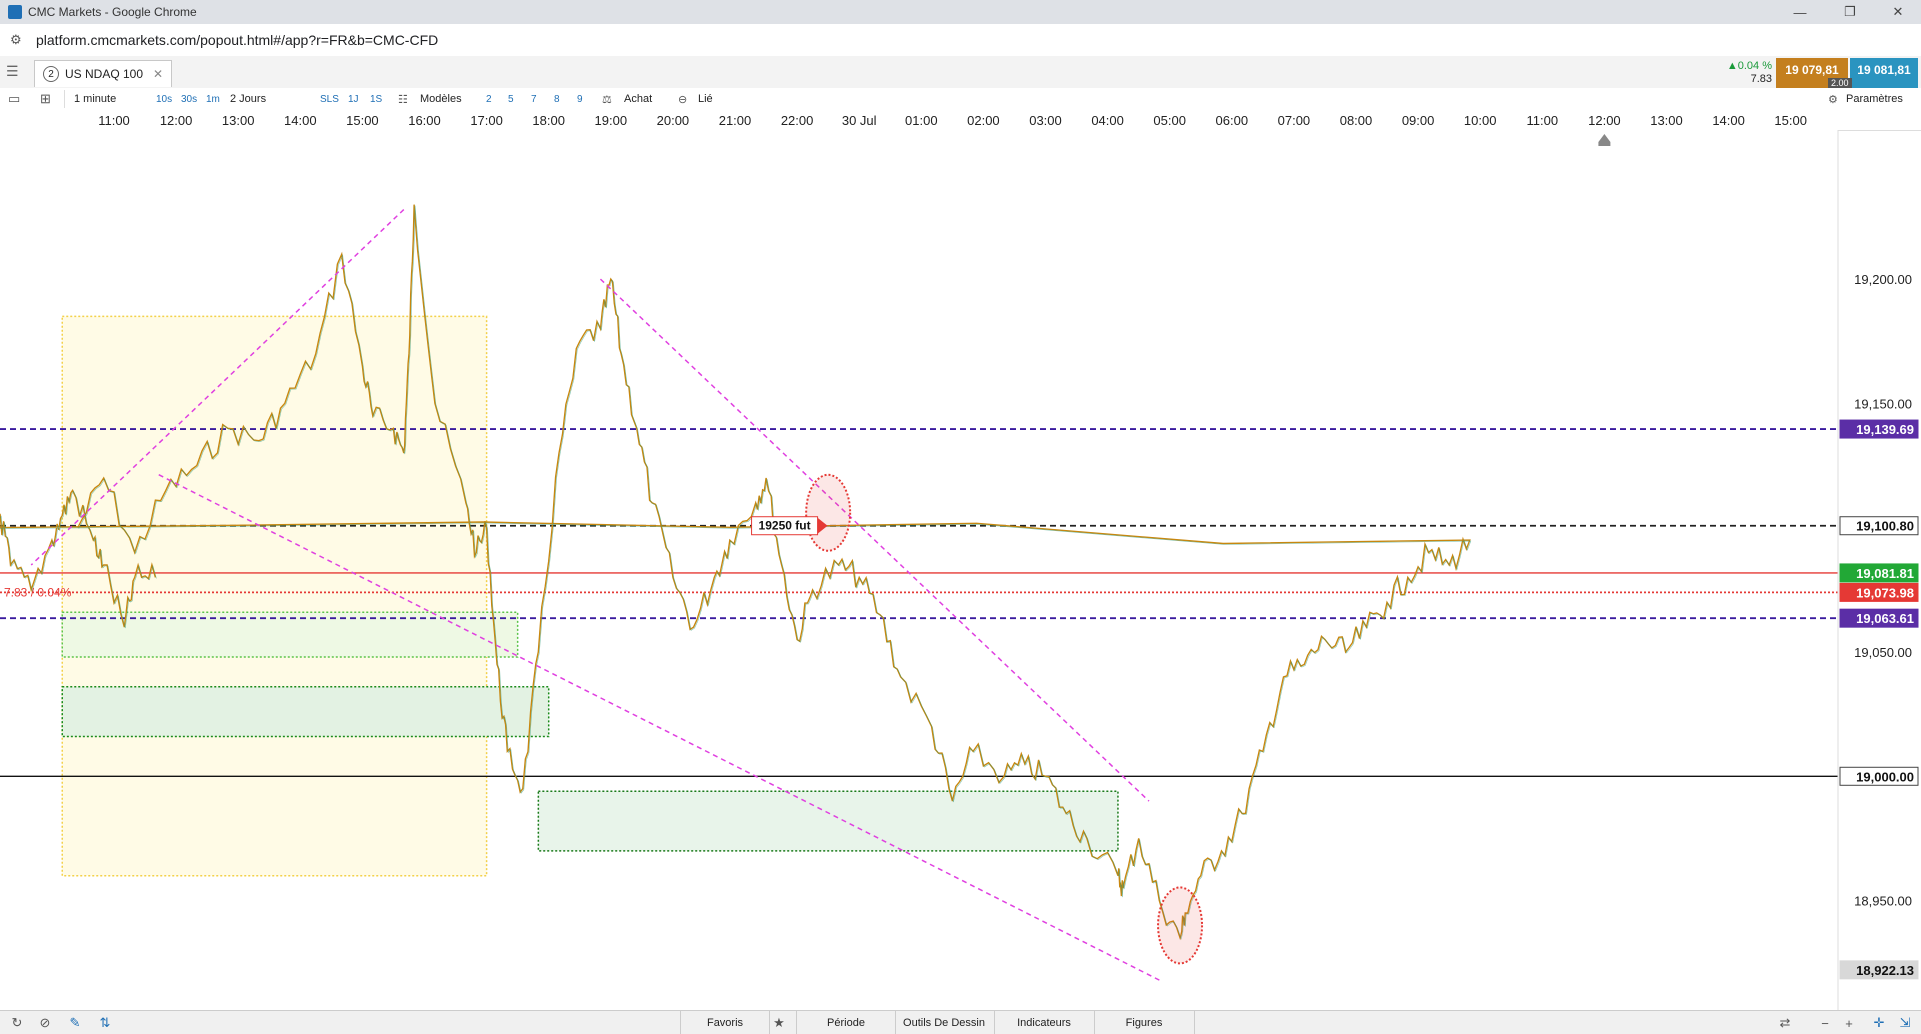  Describe the element at coordinates (1885, 592) in the screenshot. I see `price-tag-label: 19,073.98` at that location.